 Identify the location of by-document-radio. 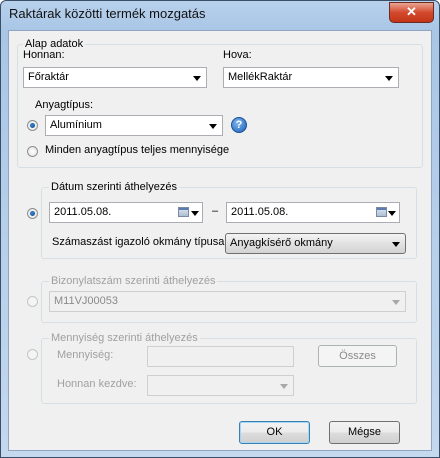
(32, 301).